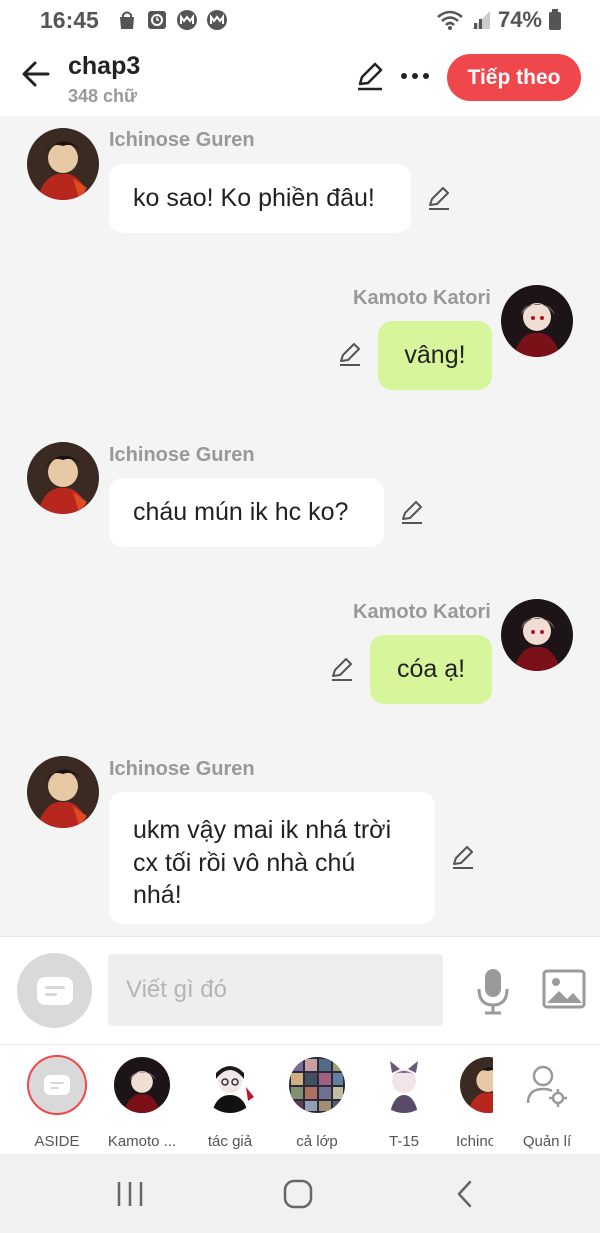 The height and width of the screenshot is (1233, 600). Describe the element at coordinates (157, 895) in the screenshot. I see `message-line: nhá!` at that location.